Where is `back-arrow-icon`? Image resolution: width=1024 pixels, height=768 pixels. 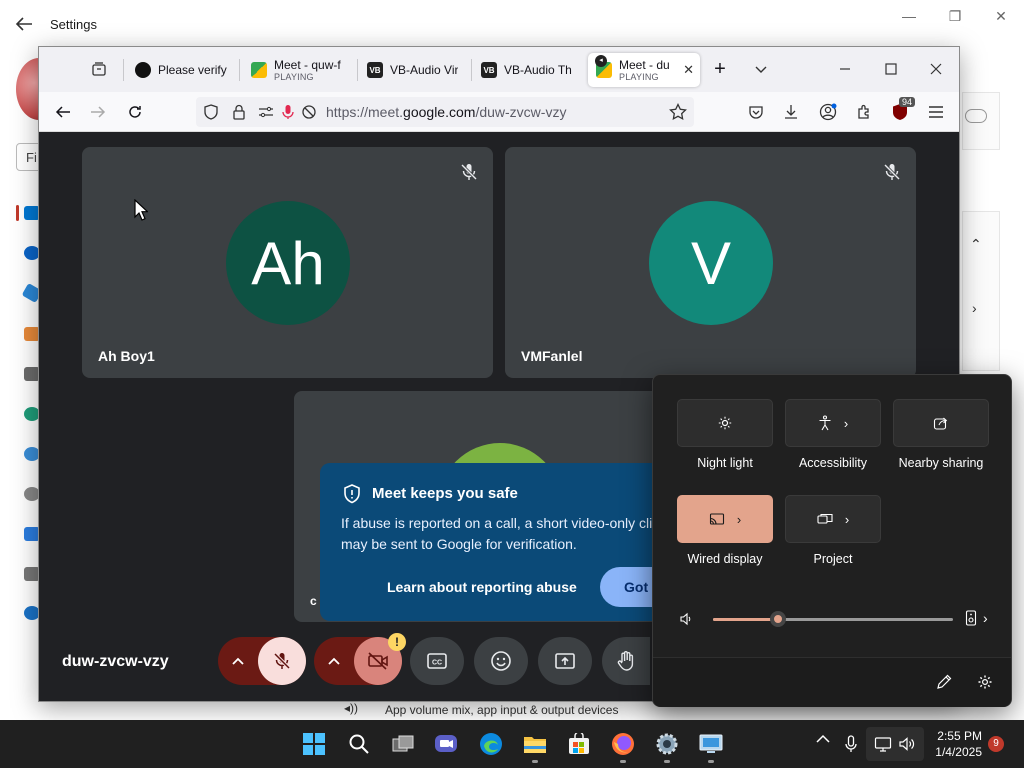
back-arrow-icon is located at coordinates (24, 24).